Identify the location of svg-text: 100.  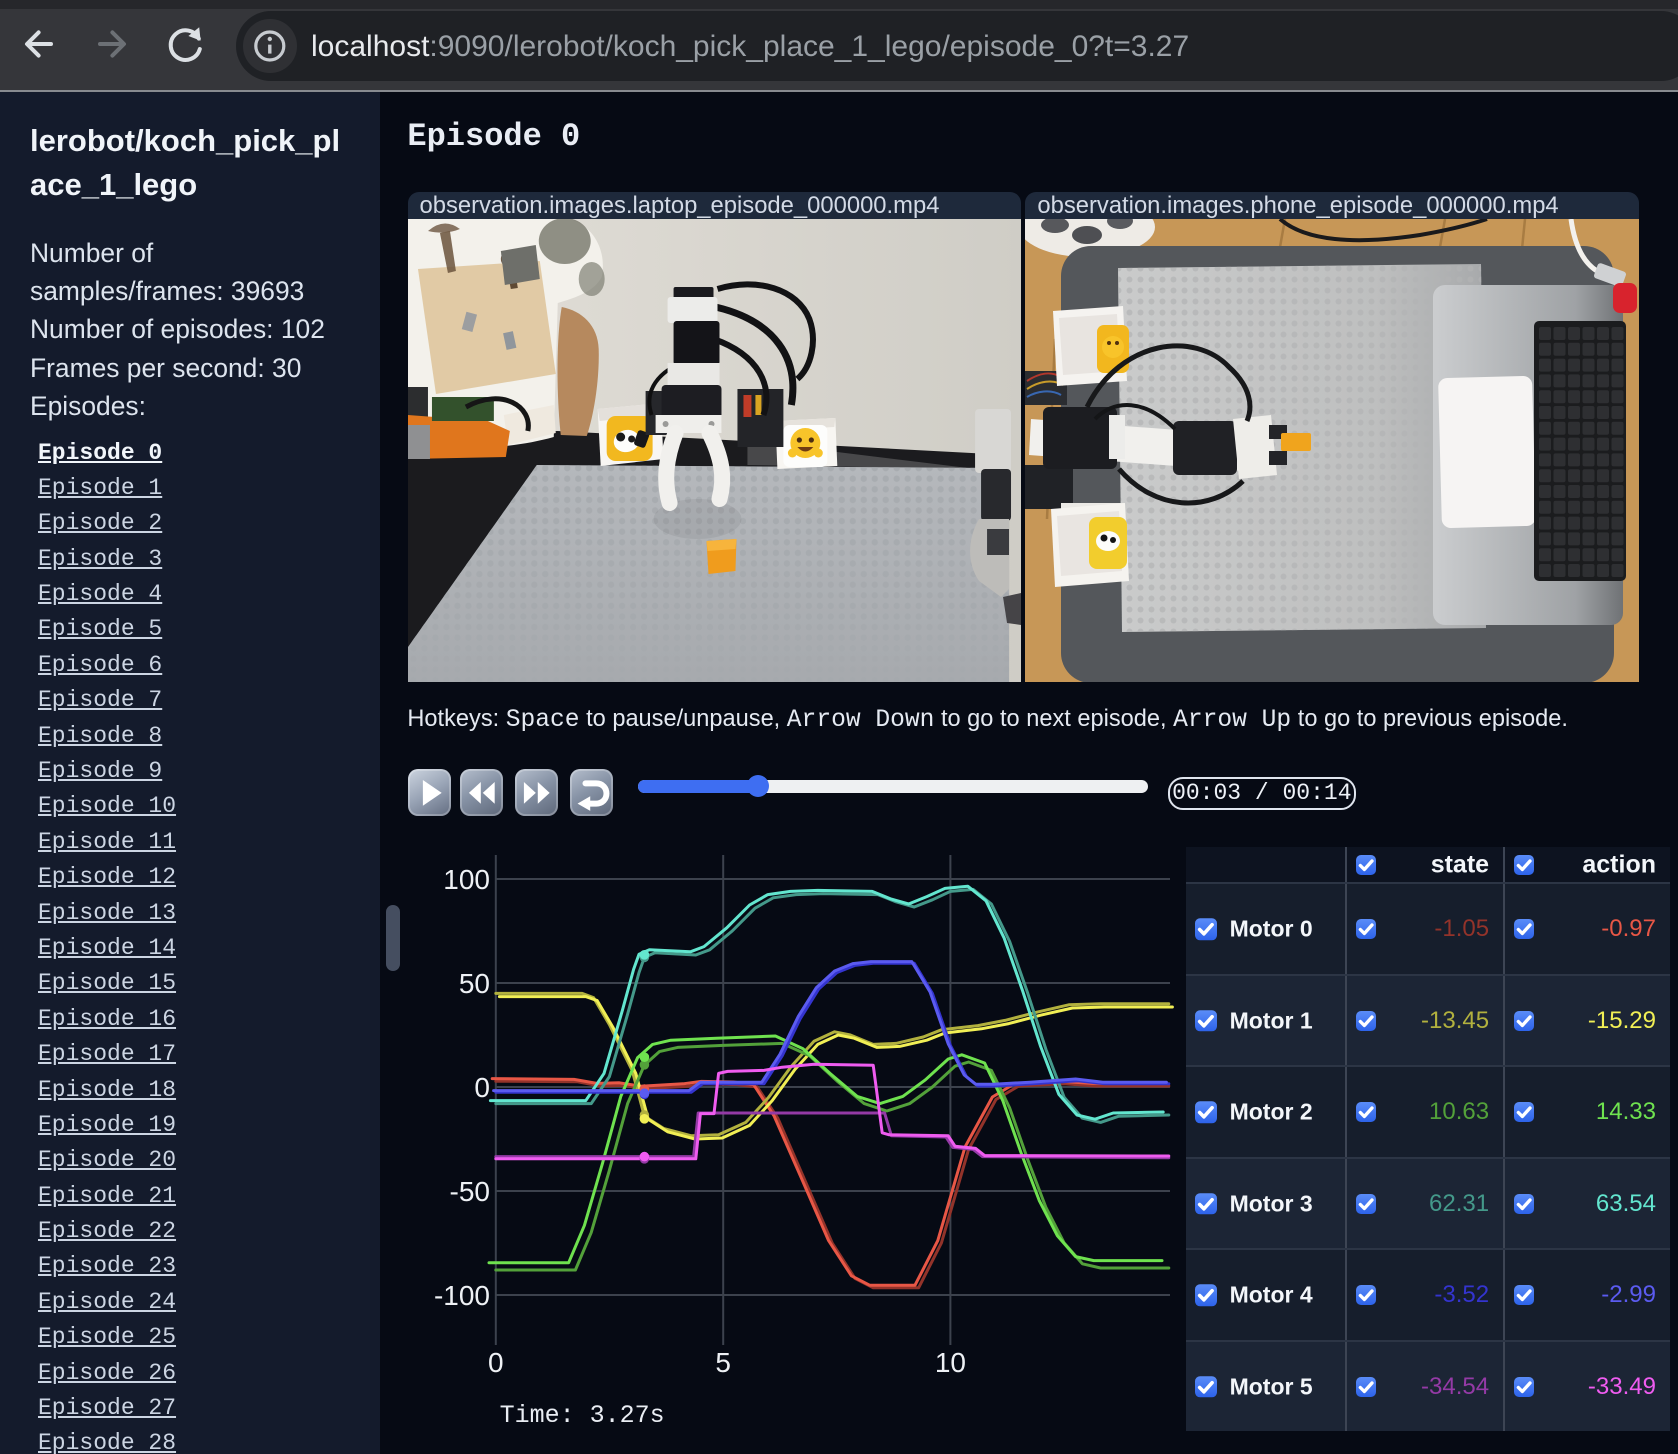
(466, 879).